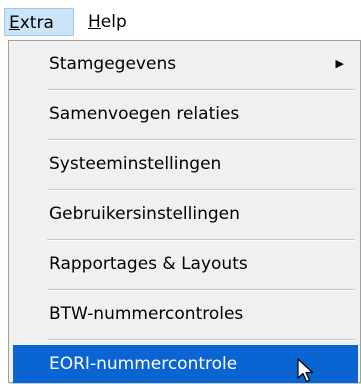 This screenshot has height=384, width=361. Describe the element at coordinates (14, 23) in the screenshot. I see `menu-extra-mnemonic: E` at that location.